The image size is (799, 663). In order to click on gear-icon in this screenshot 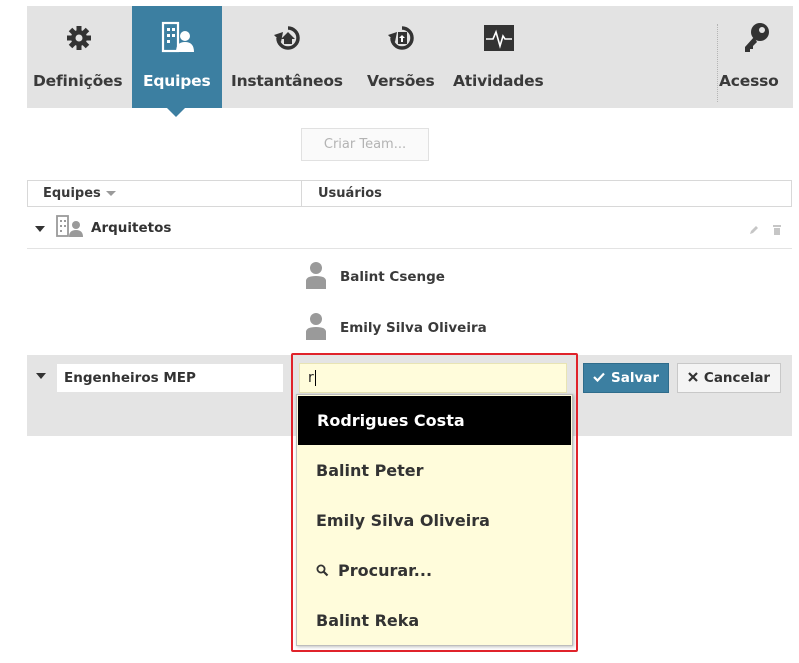, I will do `click(79, 38)`.